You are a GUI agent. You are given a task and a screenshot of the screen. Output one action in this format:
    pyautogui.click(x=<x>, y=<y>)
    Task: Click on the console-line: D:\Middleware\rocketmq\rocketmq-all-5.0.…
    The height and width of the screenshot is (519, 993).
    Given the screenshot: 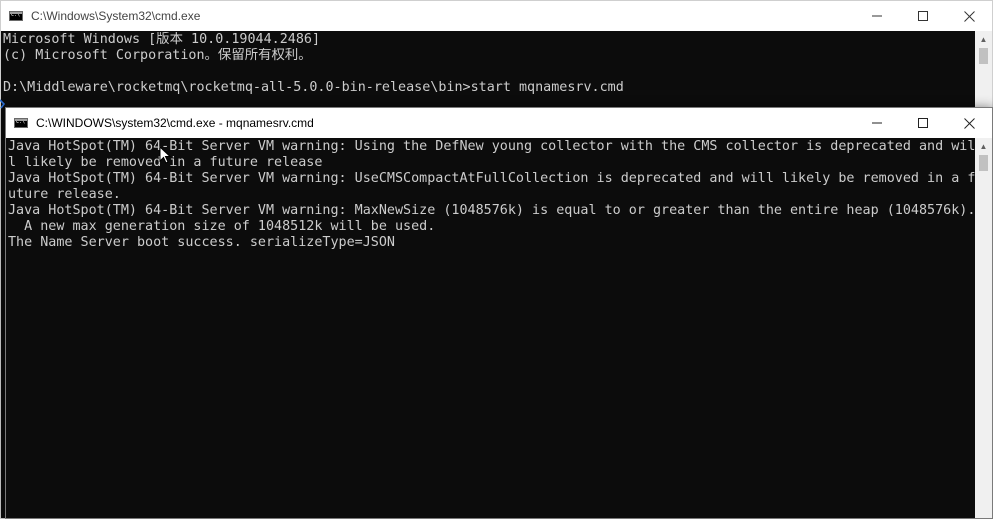 What is the action you would take?
    pyautogui.click(x=313, y=87)
    